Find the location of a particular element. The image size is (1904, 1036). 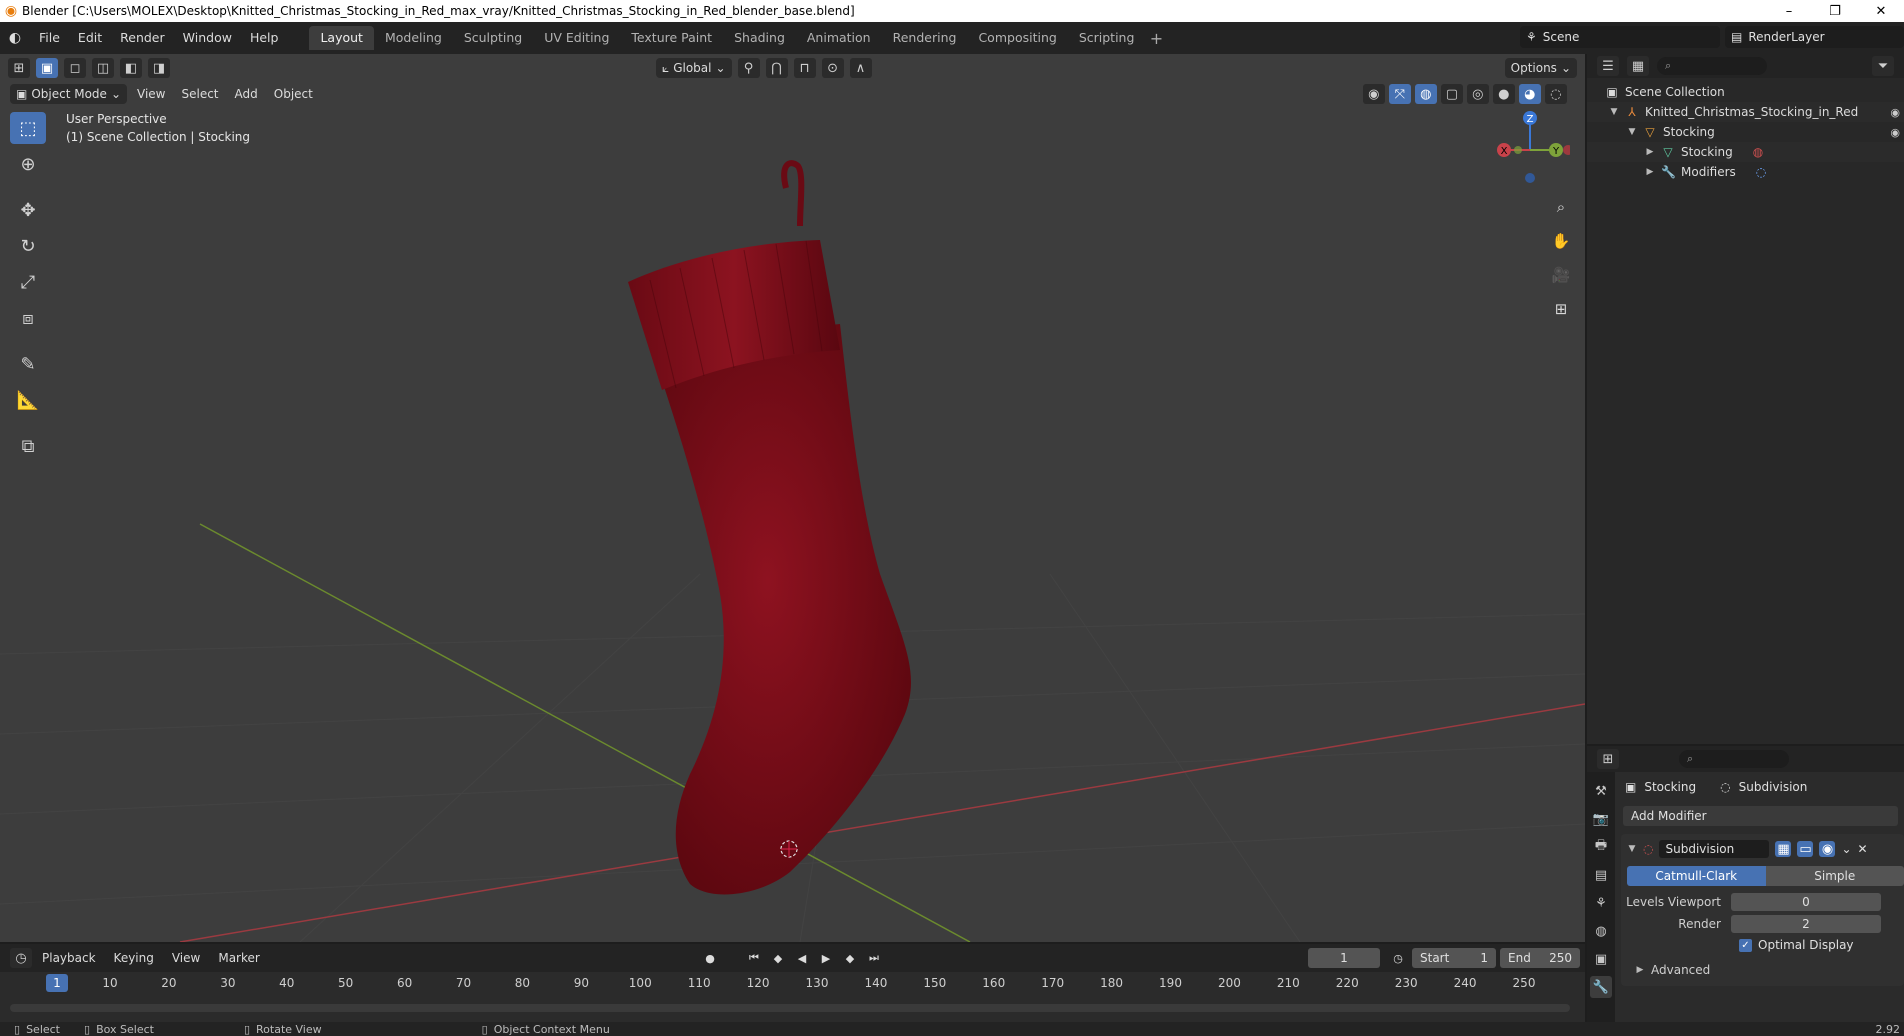

filter-icon: ⏷ is located at coordinates (1883, 66).